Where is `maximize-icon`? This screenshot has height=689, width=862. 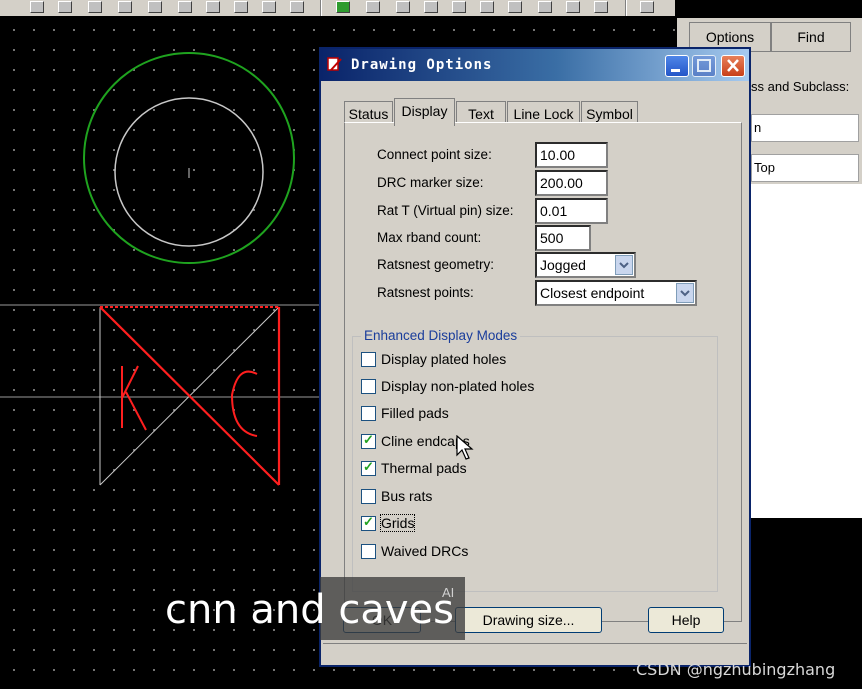 maximize-icon is located at coordinates (704, 65).